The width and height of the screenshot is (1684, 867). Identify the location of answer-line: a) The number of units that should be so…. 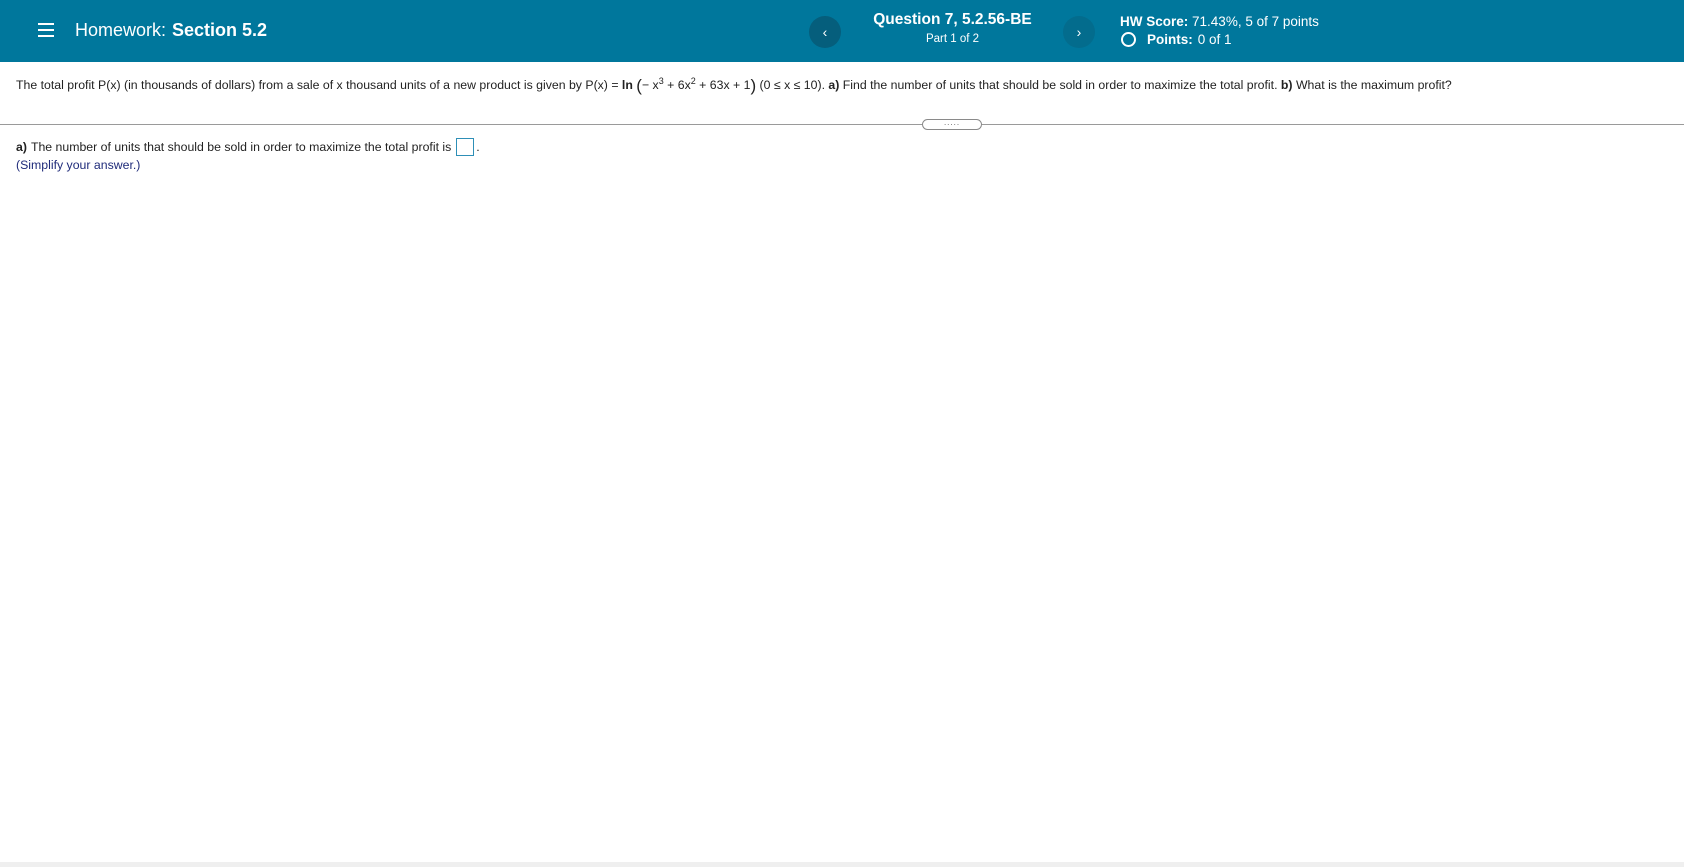
(248, 147).